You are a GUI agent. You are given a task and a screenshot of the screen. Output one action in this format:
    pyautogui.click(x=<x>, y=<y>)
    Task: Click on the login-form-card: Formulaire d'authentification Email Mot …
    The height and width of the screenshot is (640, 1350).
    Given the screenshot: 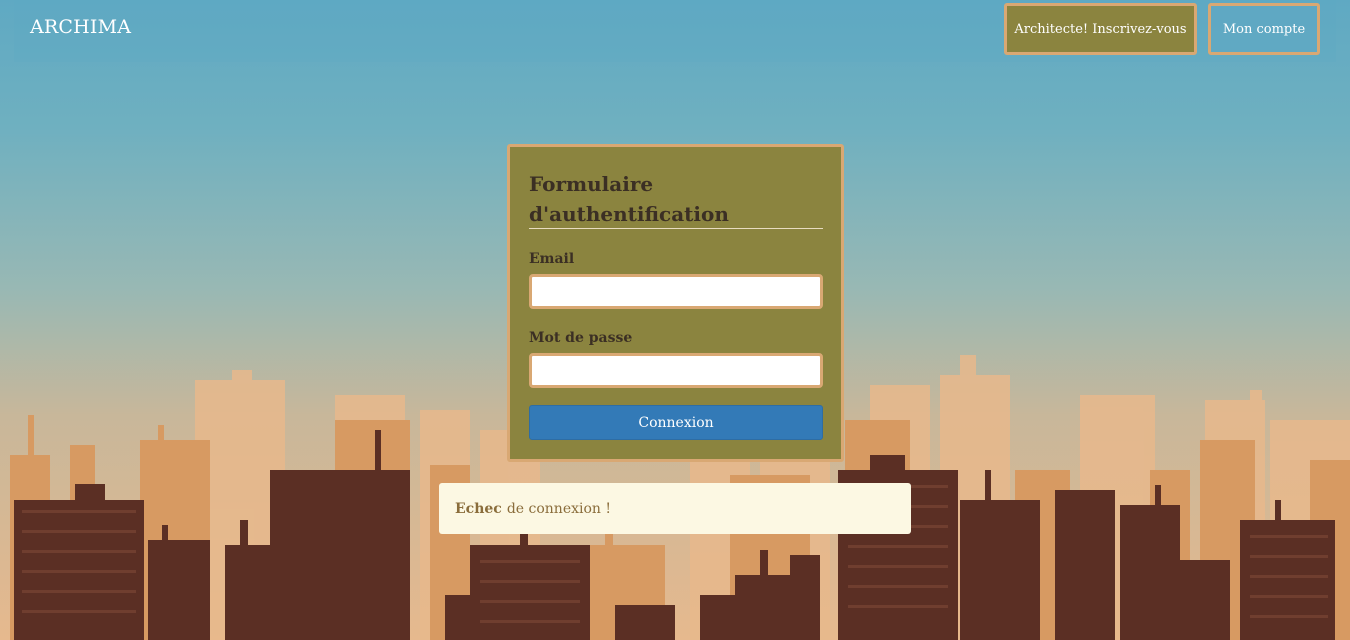 What is the action you would take?
    pyautogui.click(x=675, y=303)
    